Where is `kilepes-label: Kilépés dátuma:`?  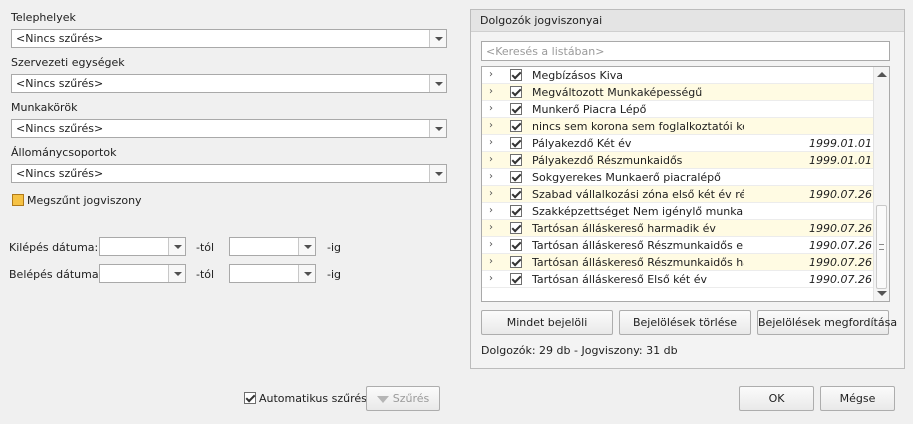
kilepes-label: Kilépés dátuma: is located at coordinates (54, 247).